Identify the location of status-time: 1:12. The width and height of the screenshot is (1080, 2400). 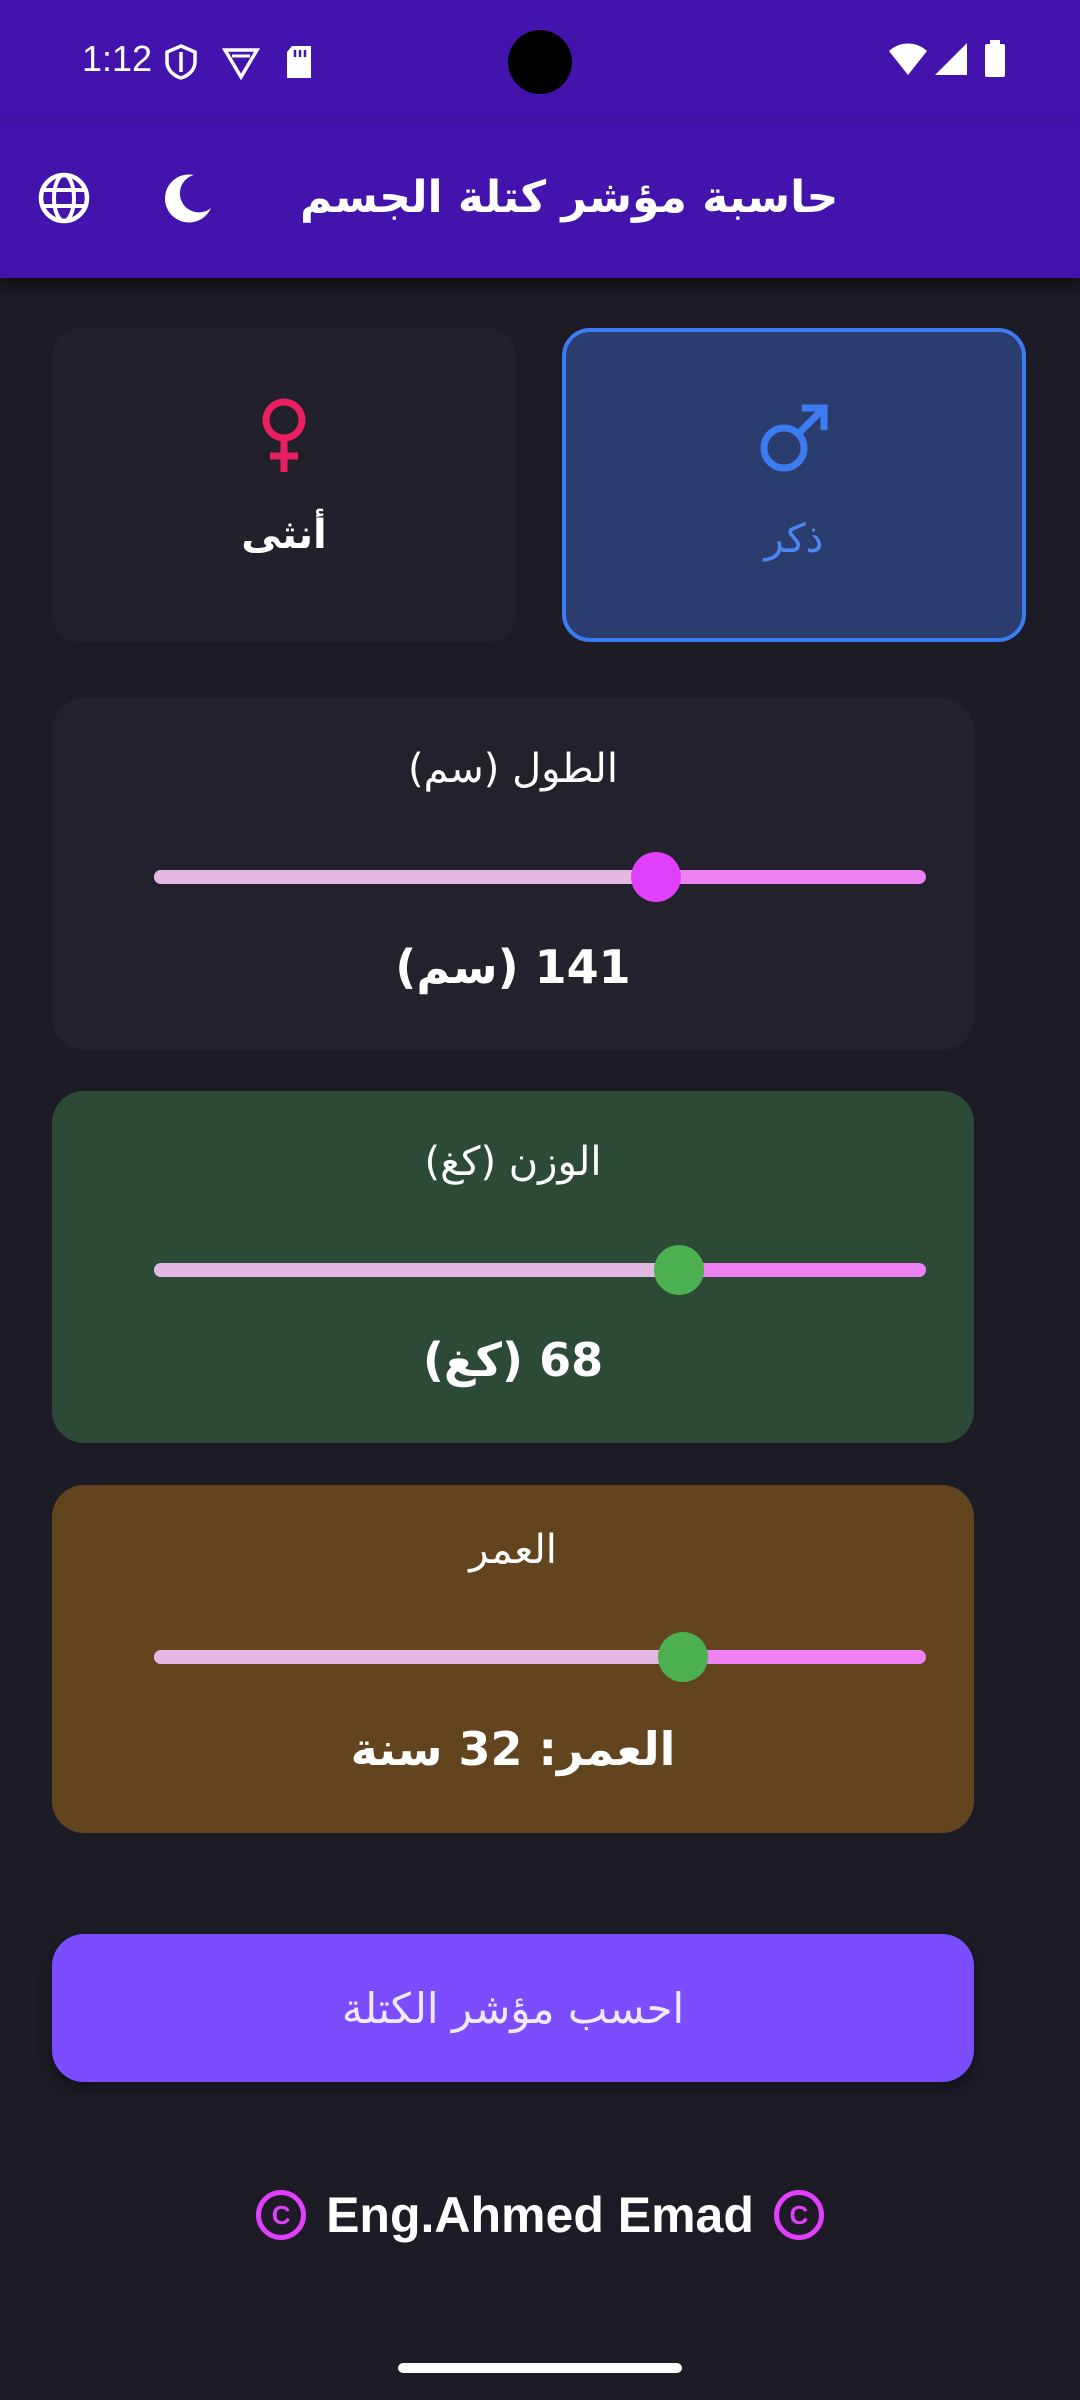
(117, 58).